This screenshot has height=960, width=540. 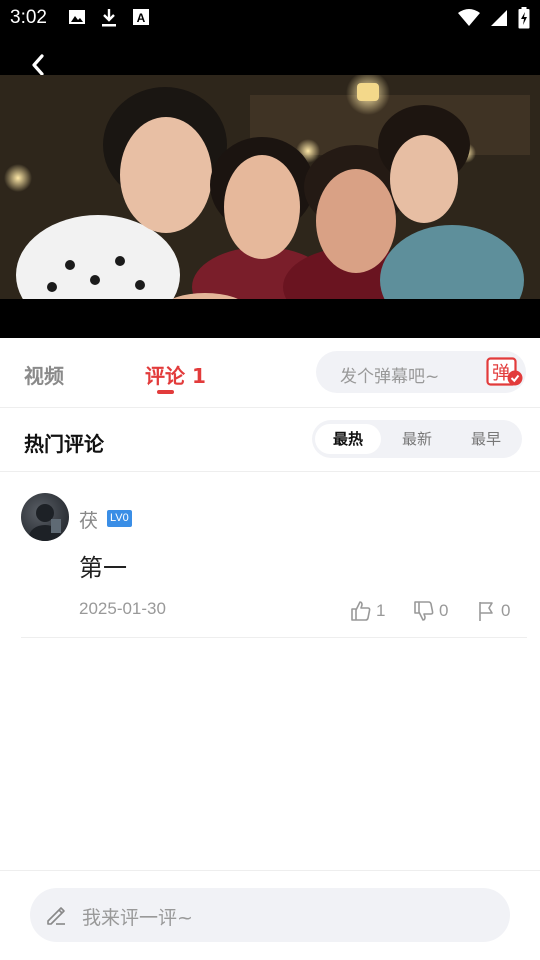 I want to click on font-icon: A, so click(x=141, y=17).